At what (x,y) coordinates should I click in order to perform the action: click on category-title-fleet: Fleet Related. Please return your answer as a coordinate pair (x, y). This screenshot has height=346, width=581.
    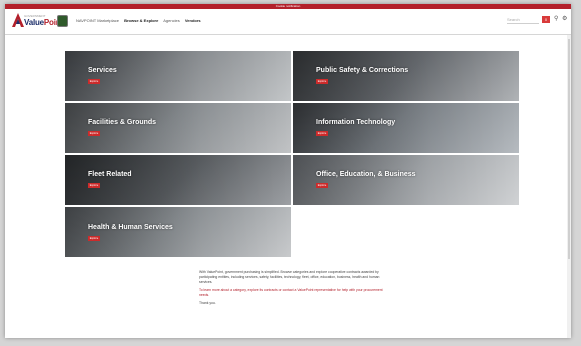
    Looking at the image, I should click on (110, 174).